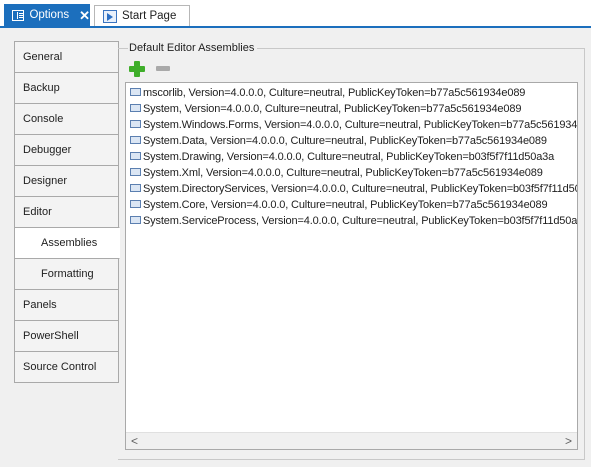  What do you see at coordinates (45, 181) in the screenshot?
I see `nav-item-label: Designer` at bounding box center [45, 181].